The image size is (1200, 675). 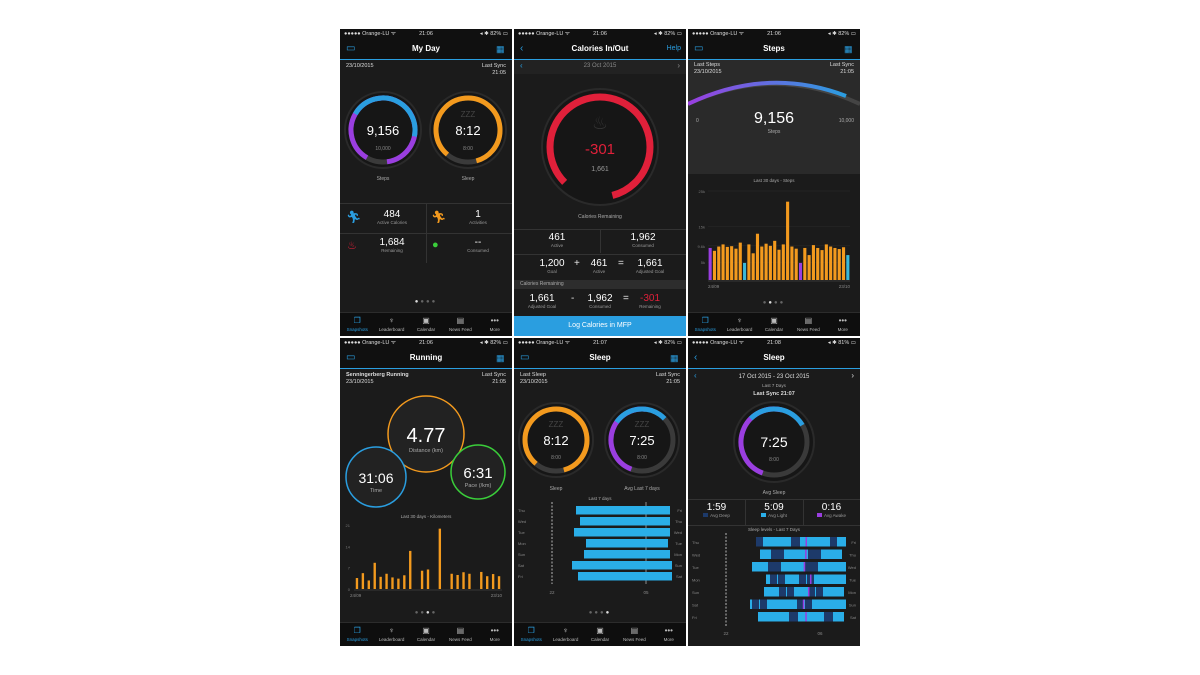 What do you see at coordinates (383, 129) in the screenshot?
I see `steps-ring: 9,156 10,000` at bounding box center [383, 129].